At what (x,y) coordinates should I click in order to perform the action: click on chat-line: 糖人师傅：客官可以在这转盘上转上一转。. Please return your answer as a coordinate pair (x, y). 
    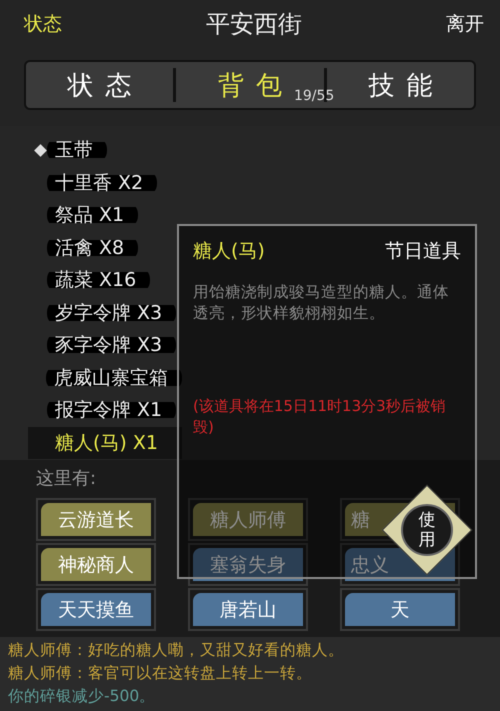
    Looking at the image, I should click on (160, 673).